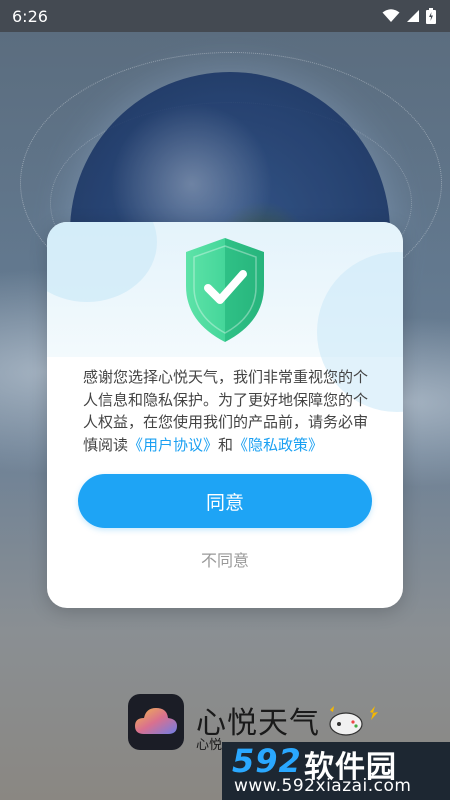 The height and width of the screenshot is (800, 450). I want to click on status-bar: 6:26, so click(225, 16).